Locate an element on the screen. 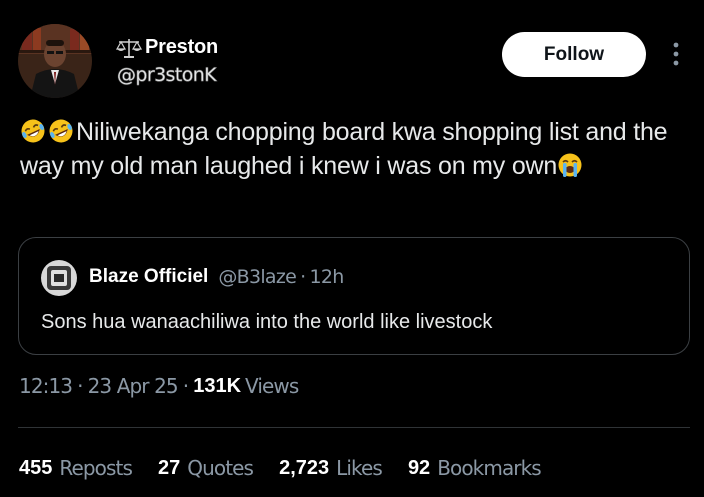  quoted-tweet-header: Blaze Officiel @B3laze · 12h is located at coordinates (216, 277).